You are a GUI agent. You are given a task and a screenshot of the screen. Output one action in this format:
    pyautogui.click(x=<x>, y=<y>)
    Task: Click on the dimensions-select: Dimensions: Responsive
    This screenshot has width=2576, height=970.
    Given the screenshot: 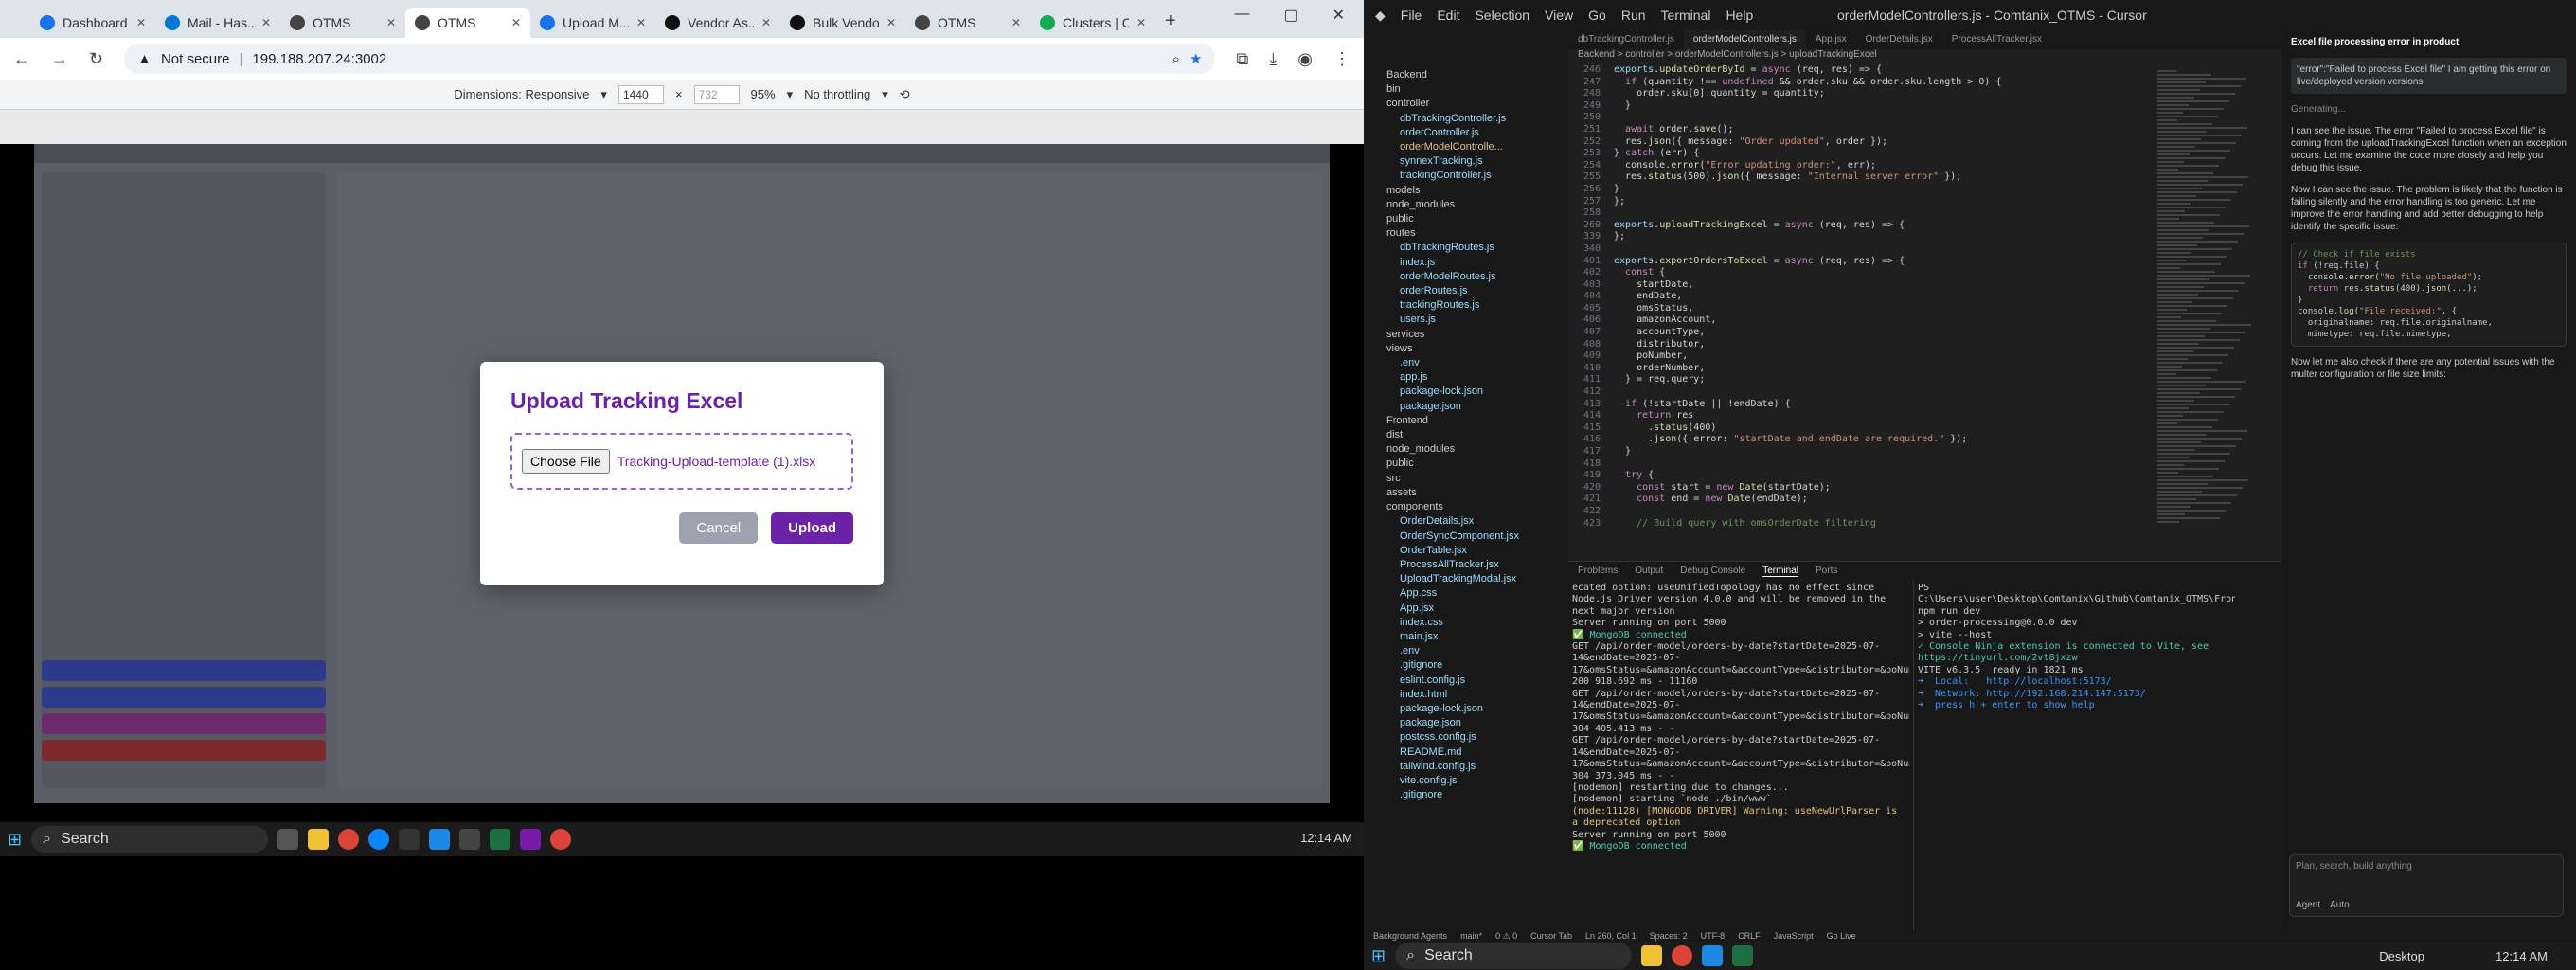 What is the action you would take?
    pyautogui.click(x=521, y=94)
    